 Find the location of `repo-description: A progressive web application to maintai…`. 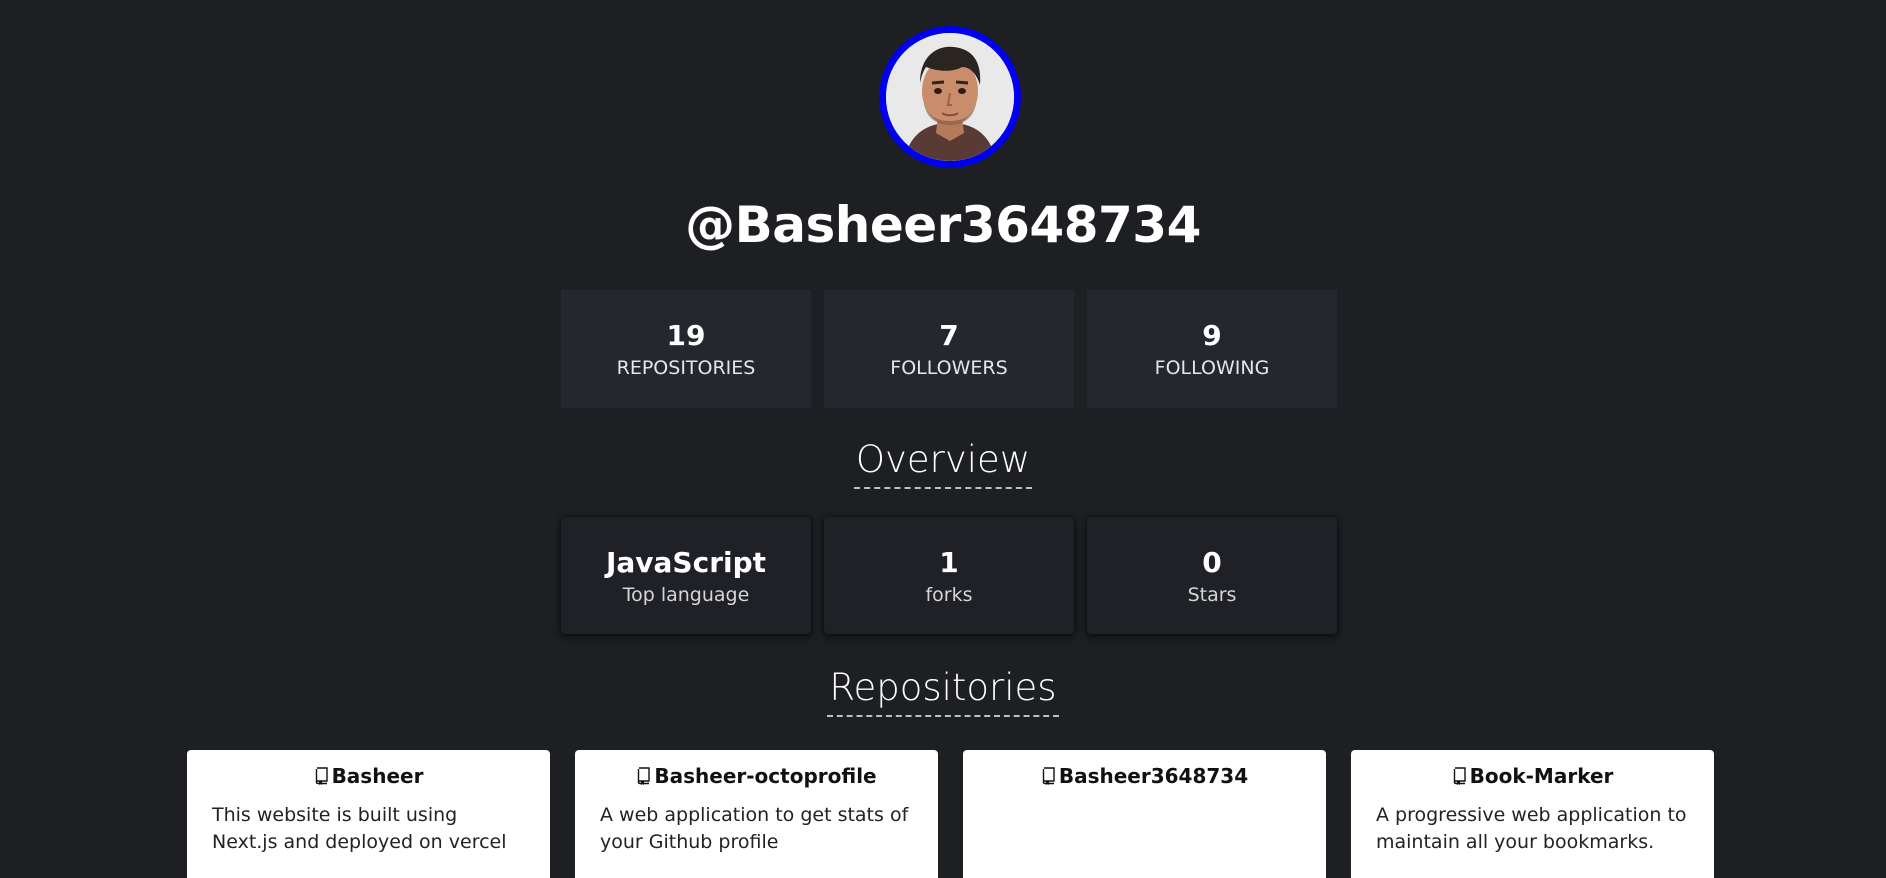

repo-description: A progressive web application to maintai… is located at coordinates (1531, 828).